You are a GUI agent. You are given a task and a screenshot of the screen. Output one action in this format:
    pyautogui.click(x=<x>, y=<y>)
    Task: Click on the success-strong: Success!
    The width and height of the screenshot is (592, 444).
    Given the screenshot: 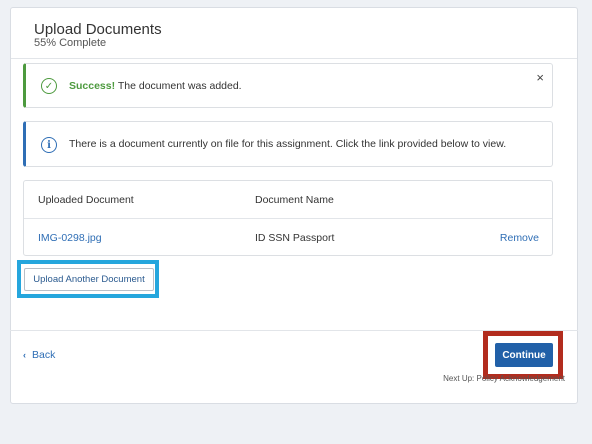 What is the action you would take?
    pyautogui.click(x=92, y=86)
    